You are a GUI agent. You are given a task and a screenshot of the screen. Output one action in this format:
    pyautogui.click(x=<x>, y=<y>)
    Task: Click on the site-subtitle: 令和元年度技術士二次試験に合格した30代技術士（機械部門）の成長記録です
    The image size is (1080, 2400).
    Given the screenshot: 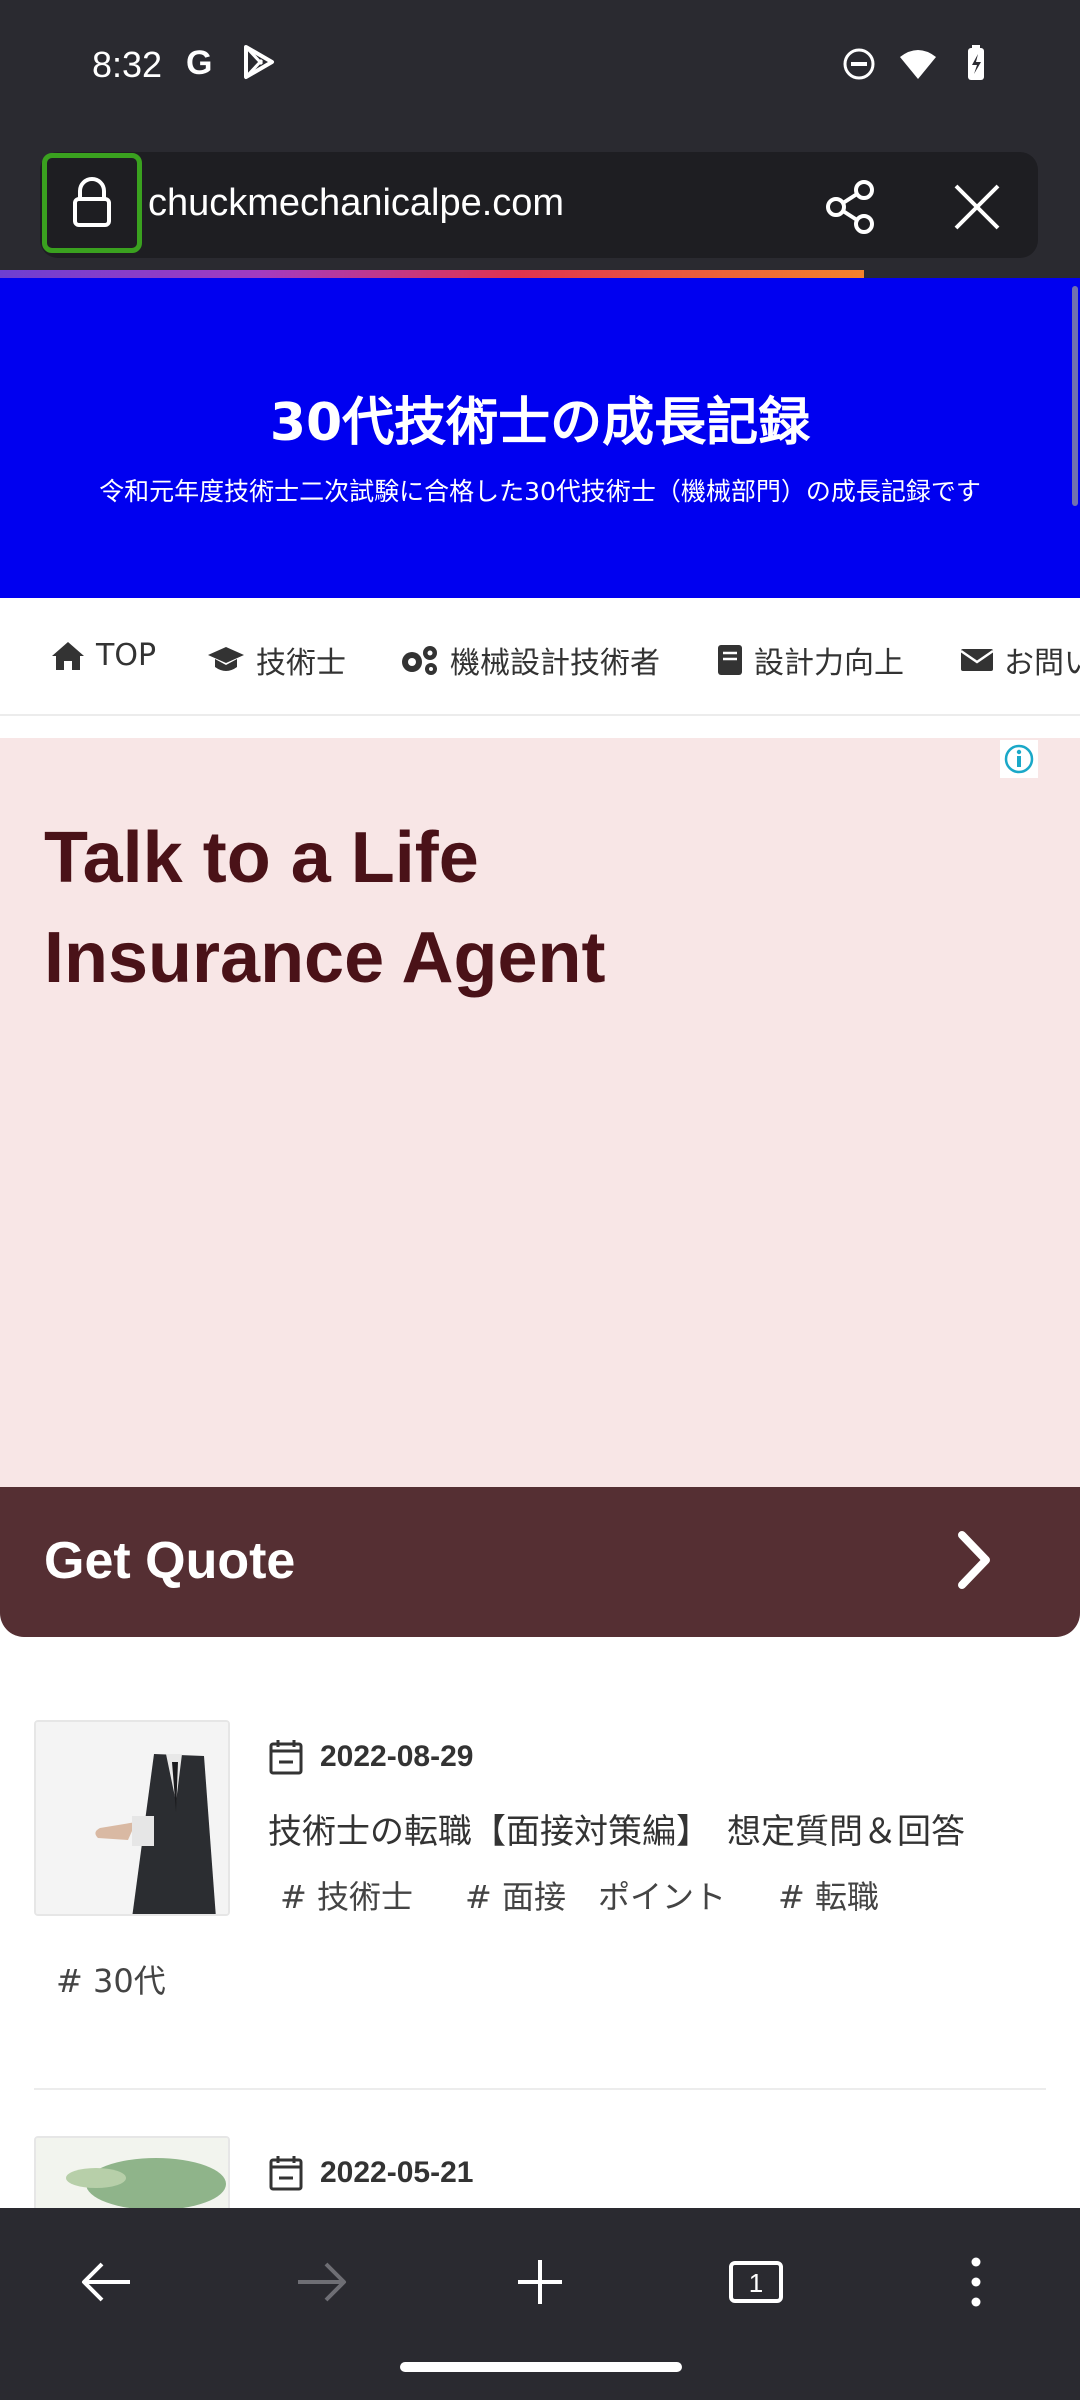 What is the action you would take?
    pyautogui.click(x=540, y=491)
    